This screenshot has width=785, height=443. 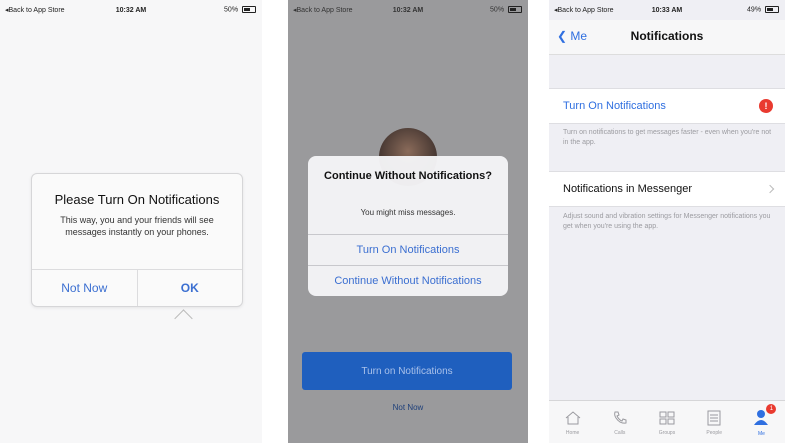 I want to click on row-label: Turn On Notifications, so click(x=614, y=106).